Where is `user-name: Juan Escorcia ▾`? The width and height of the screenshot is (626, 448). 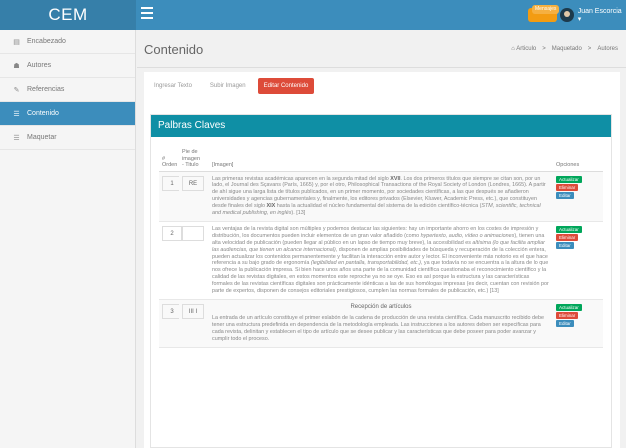
user-name: Juan Escorcia ▾ is located at coordinates (599, 15).